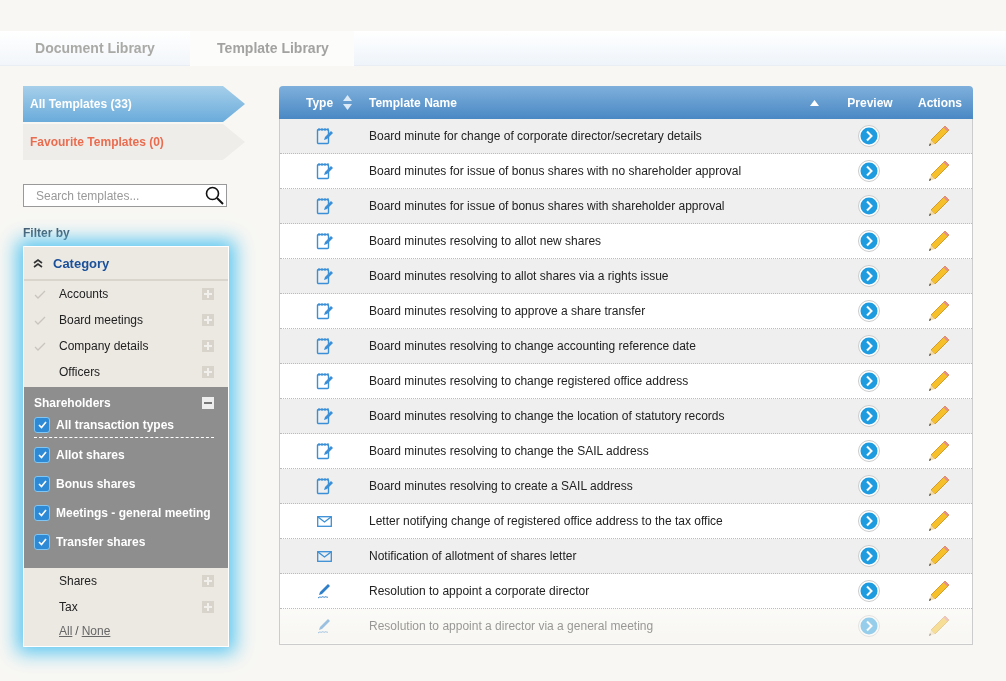 This screenshot has width=1006, height=681. Describe the element at coordinates (66, 631) in the screenshot. I see `select-all-link: All` at that location.